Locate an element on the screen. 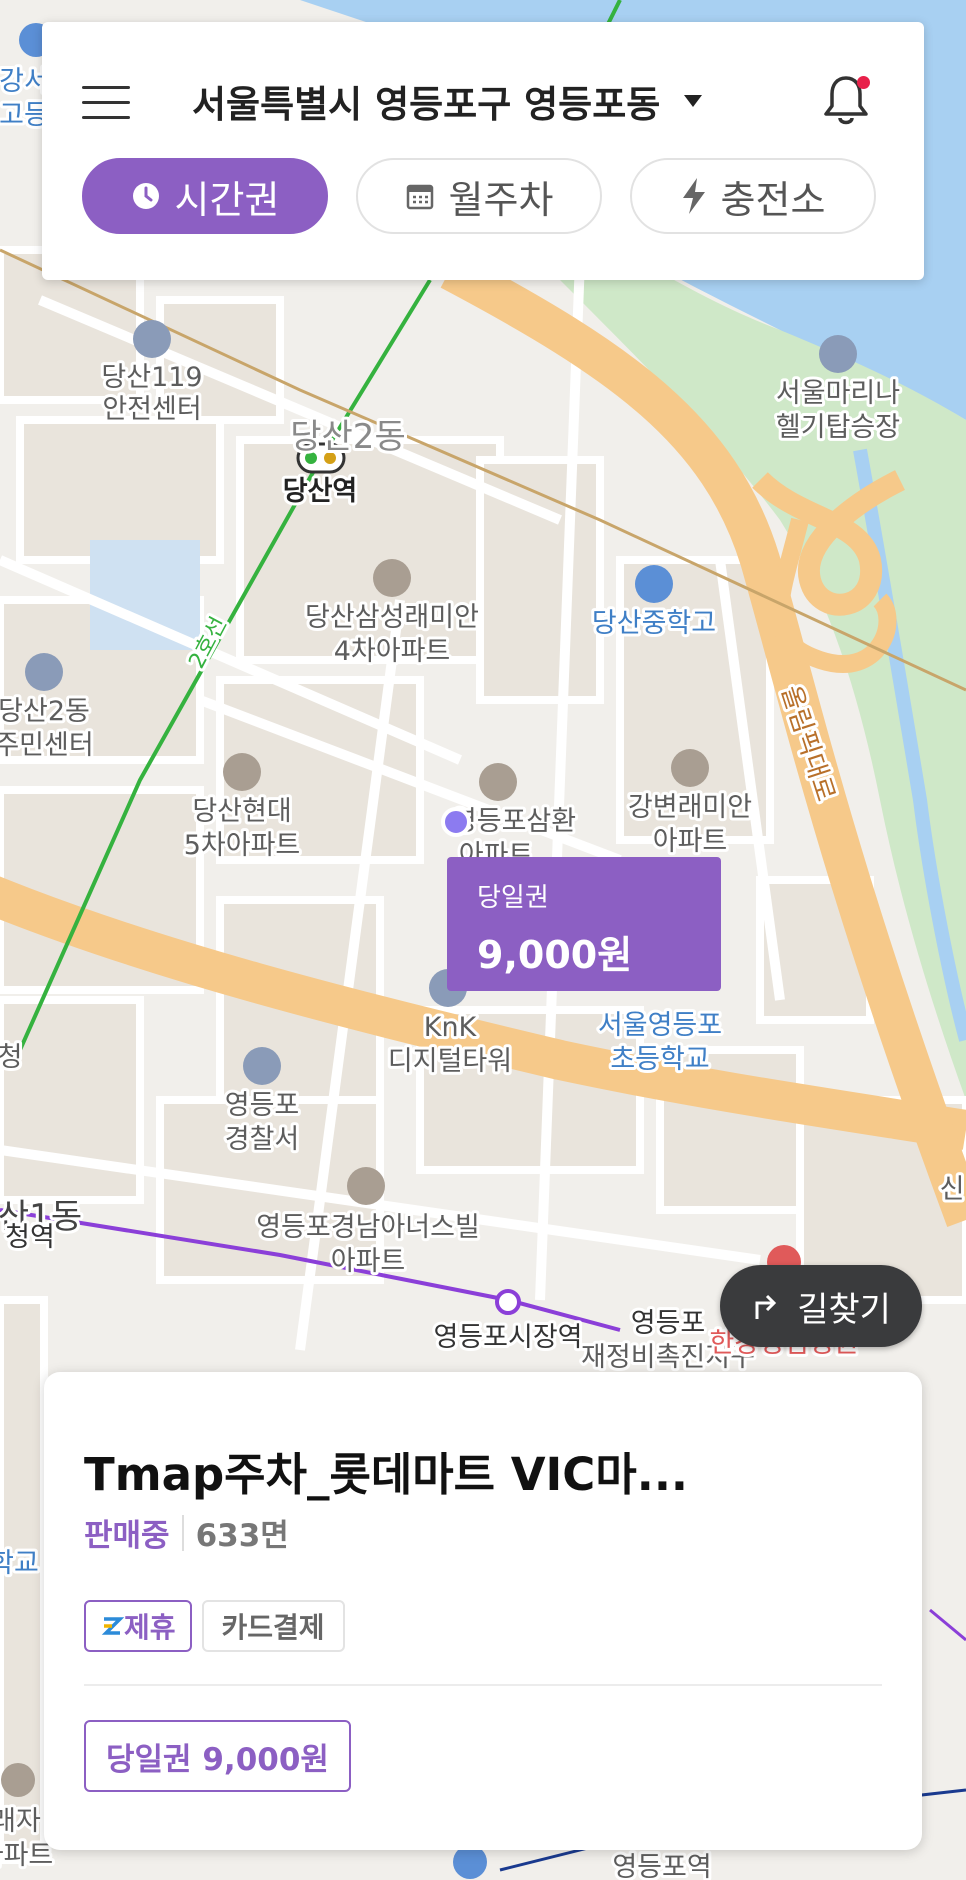  tab-charging-label: 충전소 is located at coordinates (773, 199).